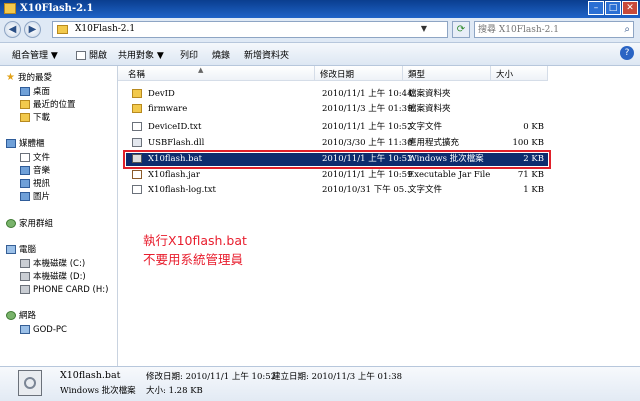  Describe the element at coordinates (35, 184) in the screenshot. I see `nav-videos: 視訊` at that location.